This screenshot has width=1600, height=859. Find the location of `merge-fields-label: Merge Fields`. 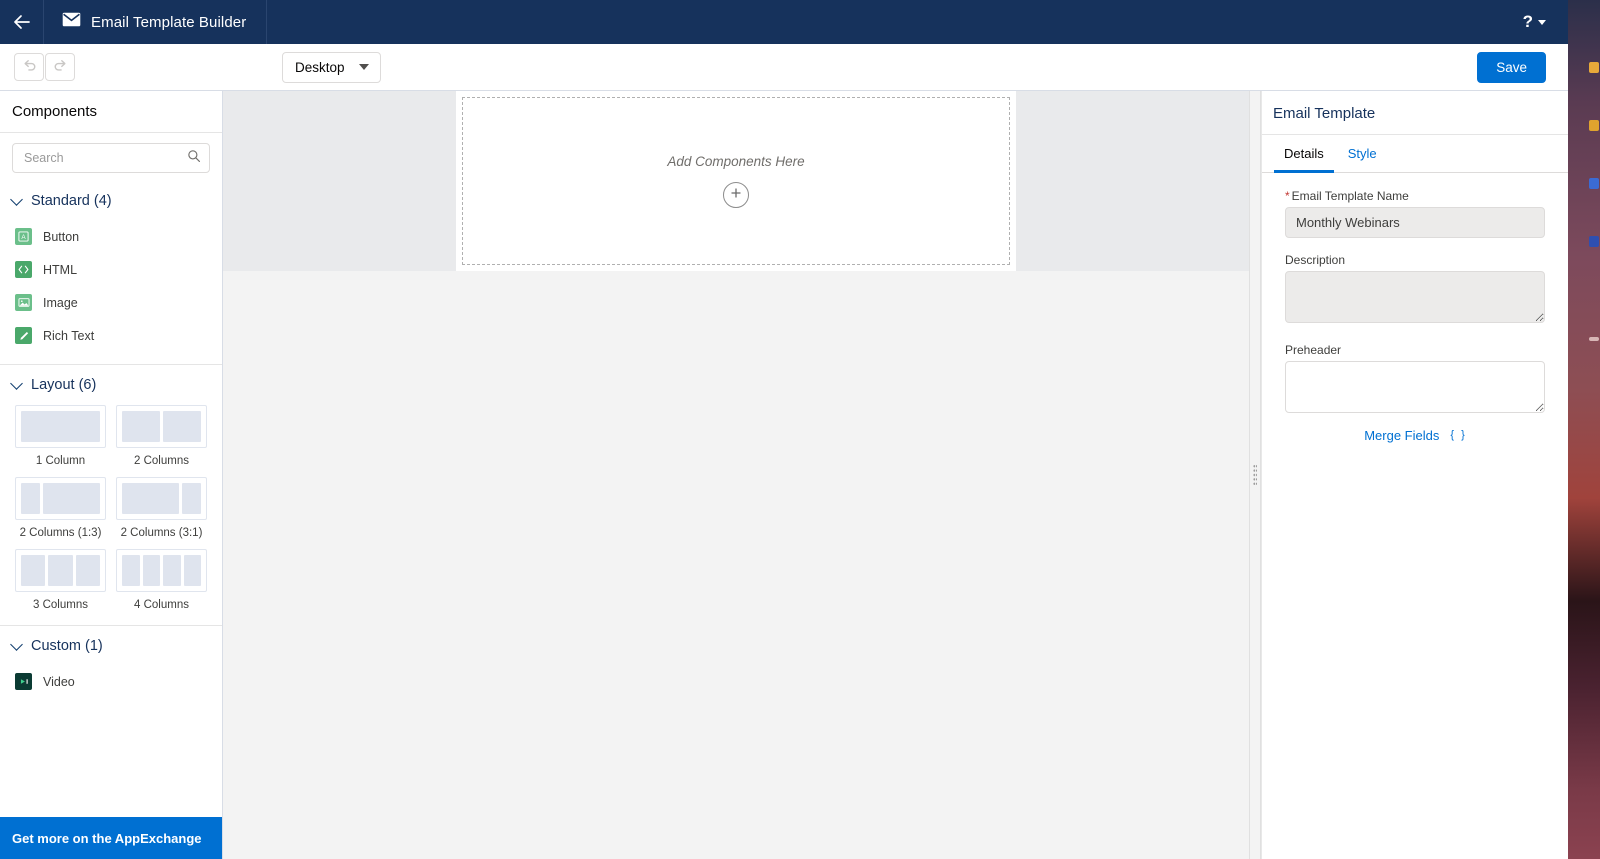

merge-fields-label: Merge Fields is located at coordinates (1402, 435).